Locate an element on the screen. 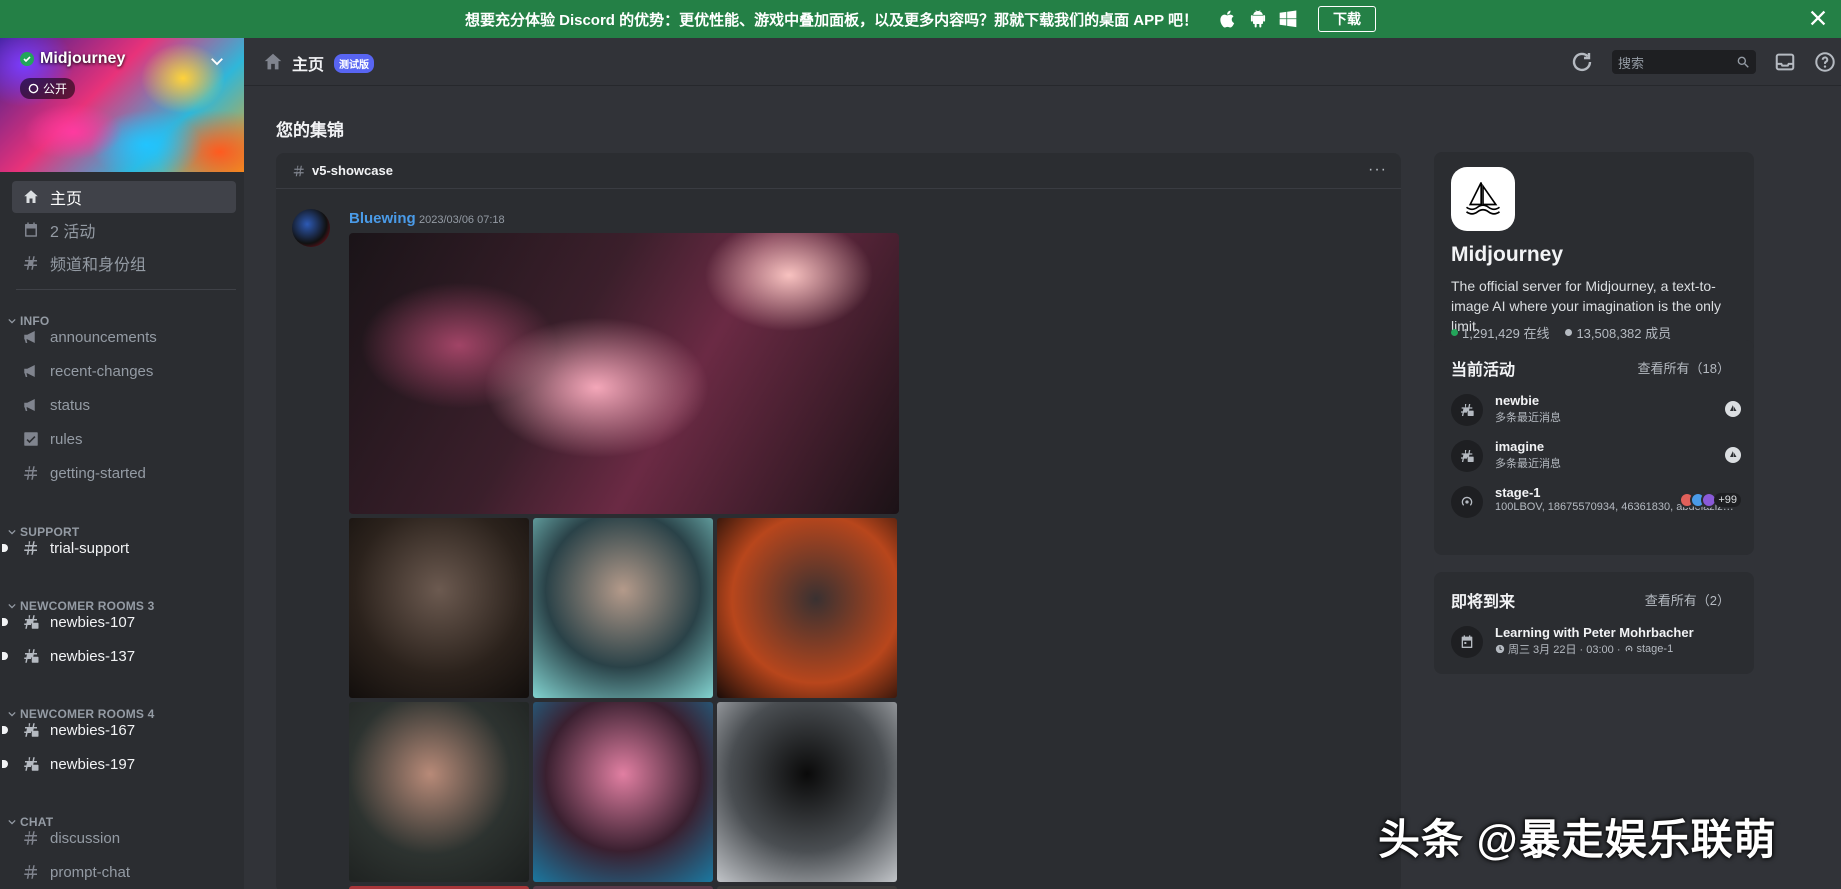 Image resolution: width=1841 pixels, height=889 pixels. channel-label: newbies-137 is located at coordinates (93, 656).